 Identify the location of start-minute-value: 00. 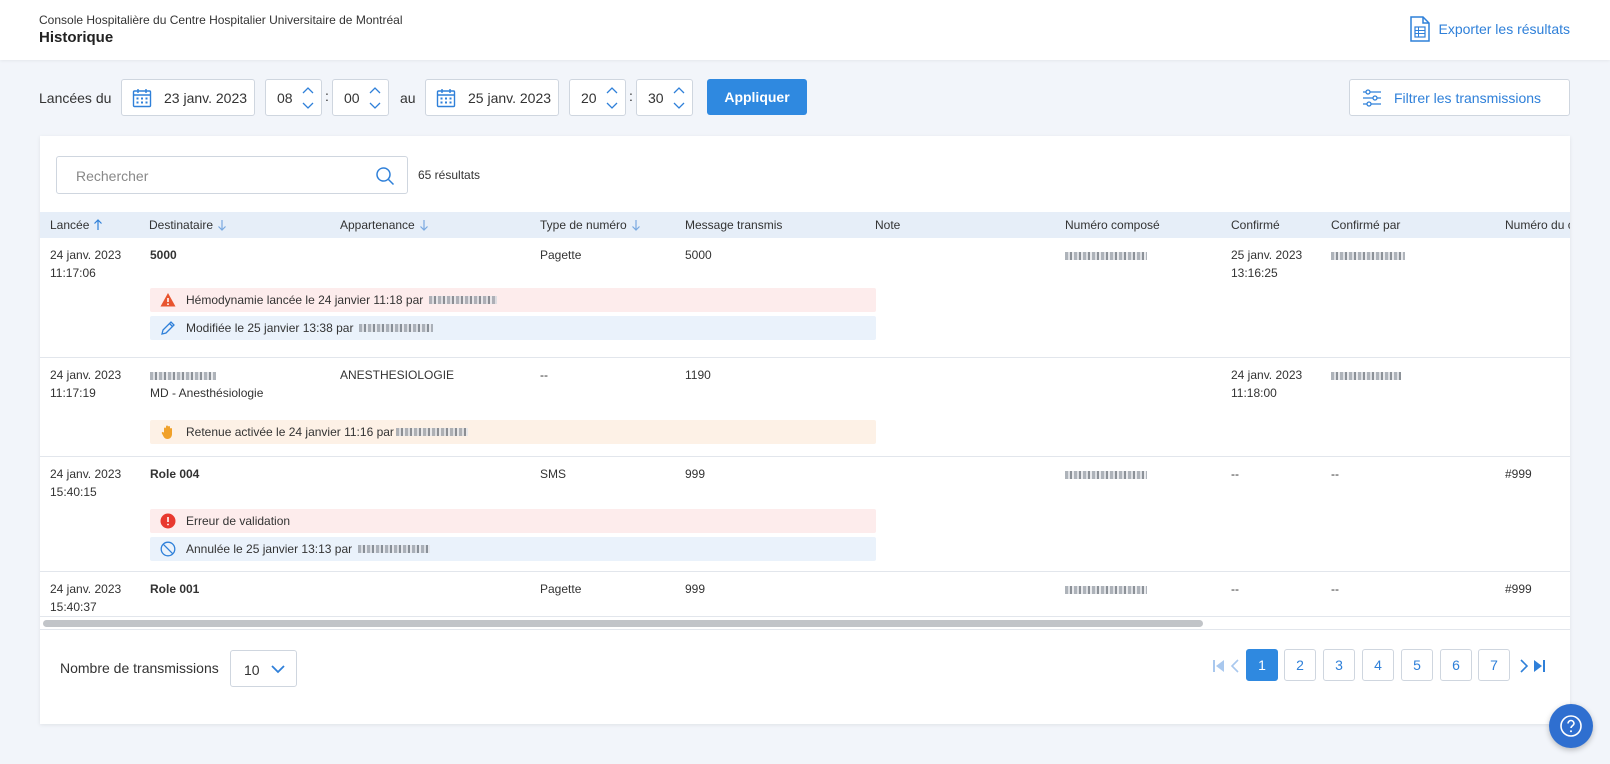
(352, 98).